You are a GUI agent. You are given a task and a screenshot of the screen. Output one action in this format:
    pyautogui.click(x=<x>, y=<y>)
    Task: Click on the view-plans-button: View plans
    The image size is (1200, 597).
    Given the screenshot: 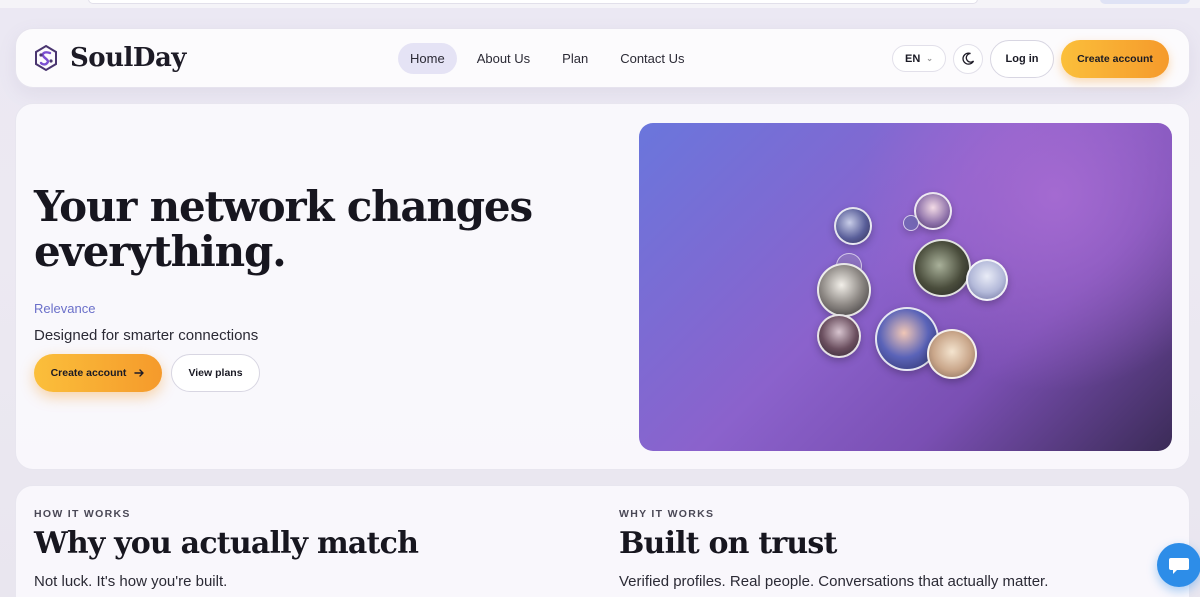 What is the action you would take?
    pyautogui.click(x=215, y=373)
    